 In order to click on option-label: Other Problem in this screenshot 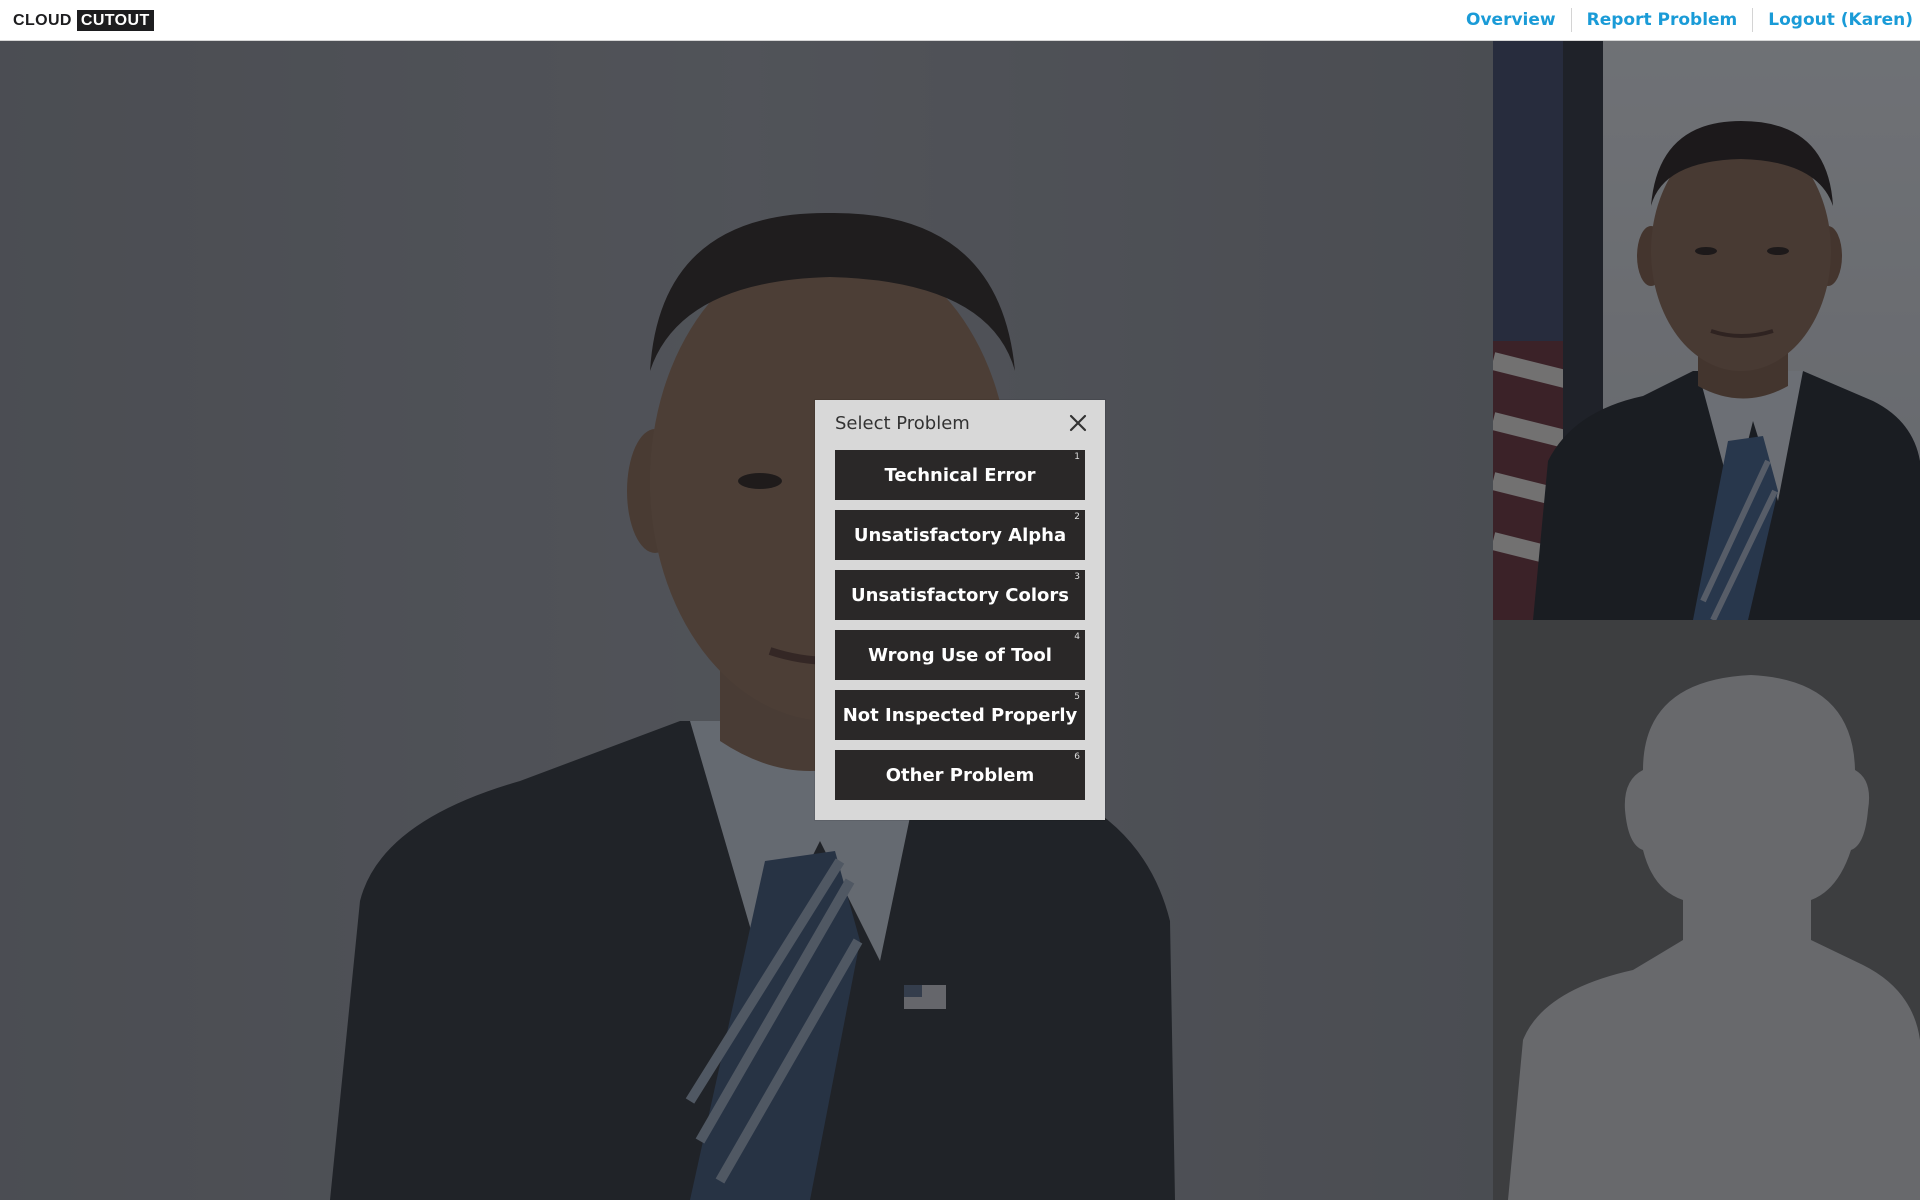, I will do `click(960, 775)`.